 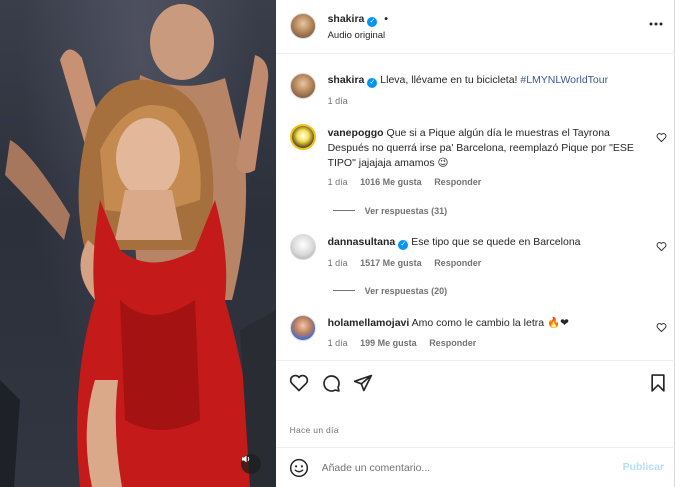 What do you see at coordinates (302, 26) in the screenshot?
I see `author-avatar` at bounding box center [302, 26].